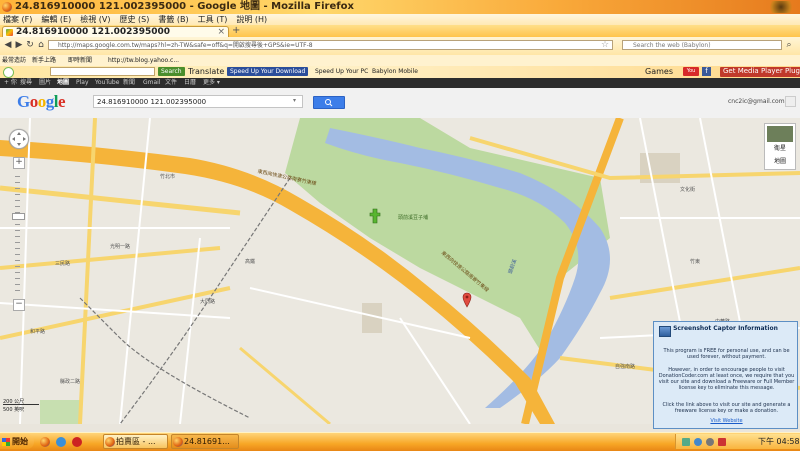 This screenshot has width=800, height=451. Describe the element at coordinates (206, 72) in the screenshot. I see `translate-button: Translate` at that location.